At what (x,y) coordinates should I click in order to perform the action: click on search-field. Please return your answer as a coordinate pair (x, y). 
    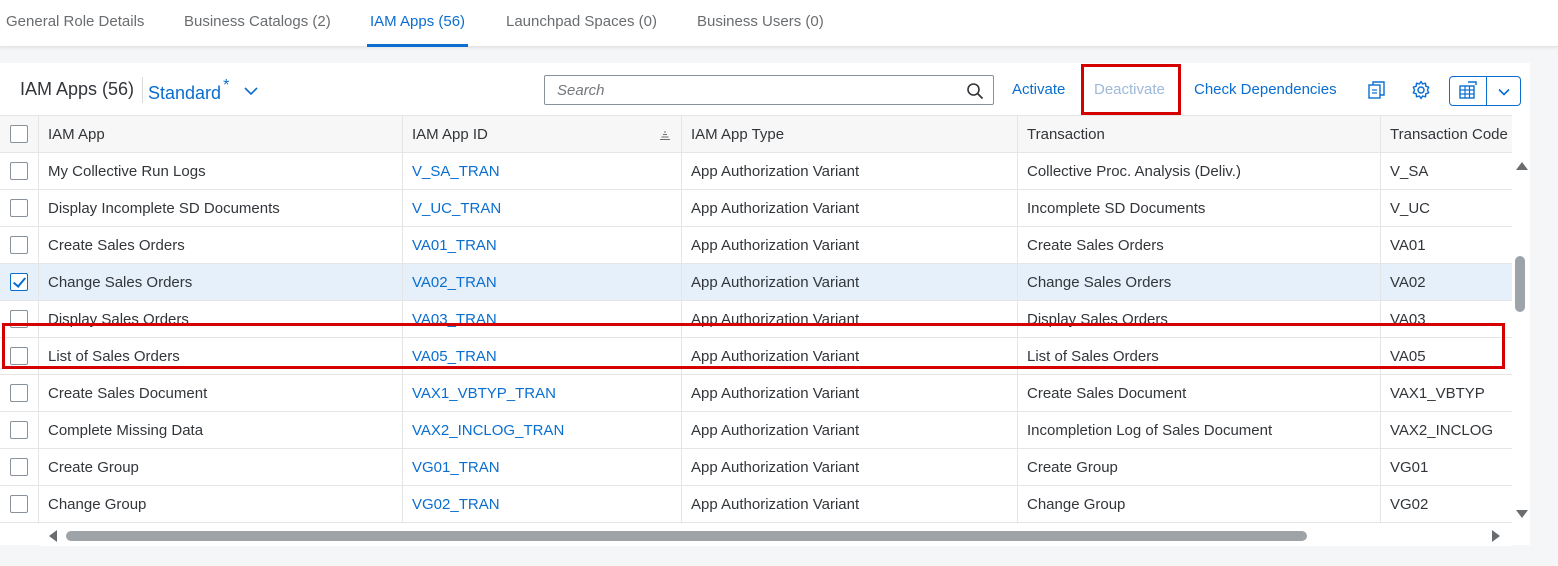
    Looking at the image, I should click on (769, 90).